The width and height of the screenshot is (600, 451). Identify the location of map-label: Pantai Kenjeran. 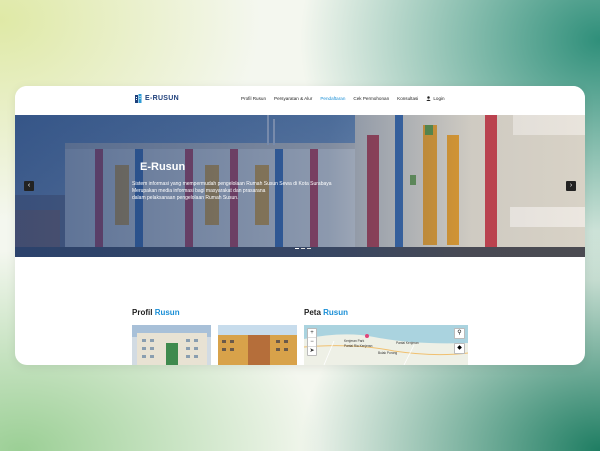
(407, 343).